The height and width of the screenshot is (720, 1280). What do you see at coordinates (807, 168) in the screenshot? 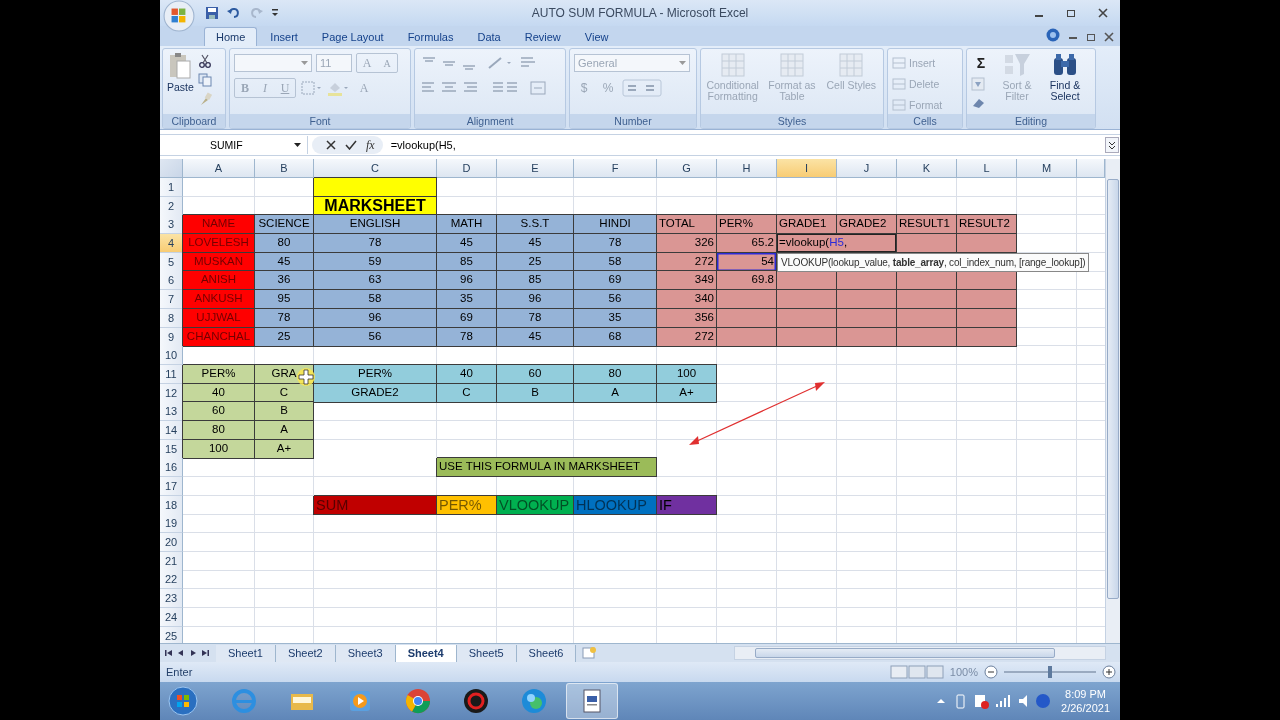
I see `column-header: I` at bounding box center [807, 168].